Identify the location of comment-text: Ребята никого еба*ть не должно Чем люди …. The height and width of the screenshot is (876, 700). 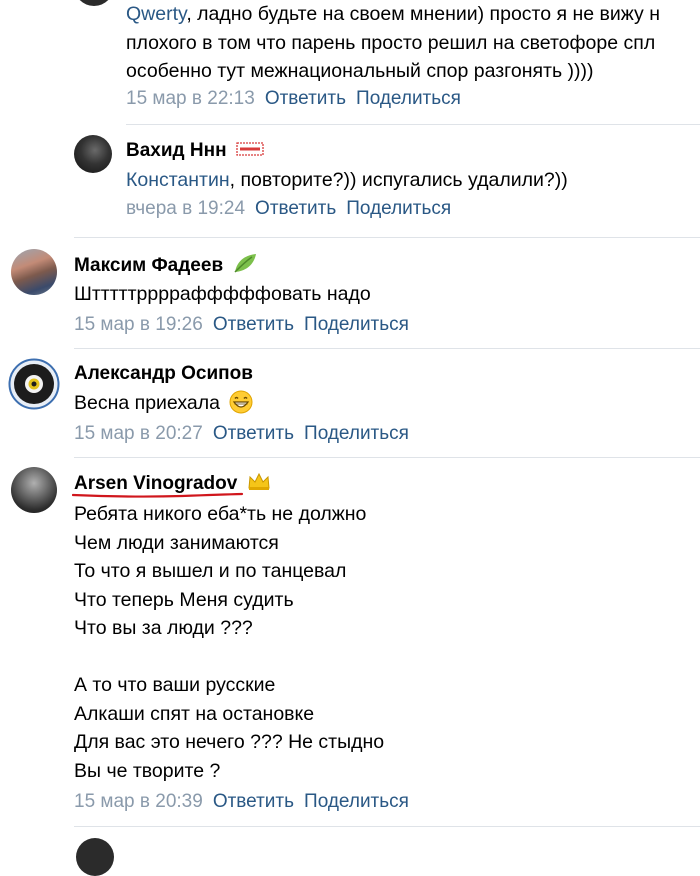
(229, 642).